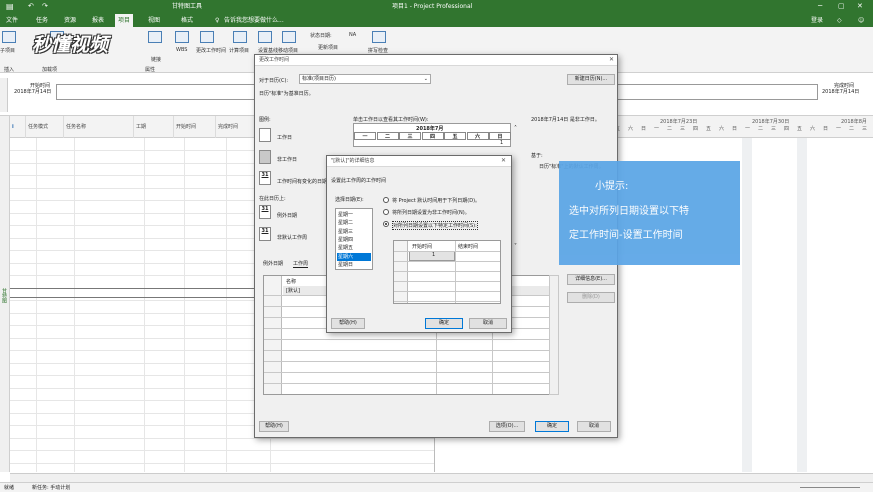 This screenshot has width=873, height=493. Describe the element at coordinates (365, 136) in the screenshot. I see `weekday-0: 一` at that location.